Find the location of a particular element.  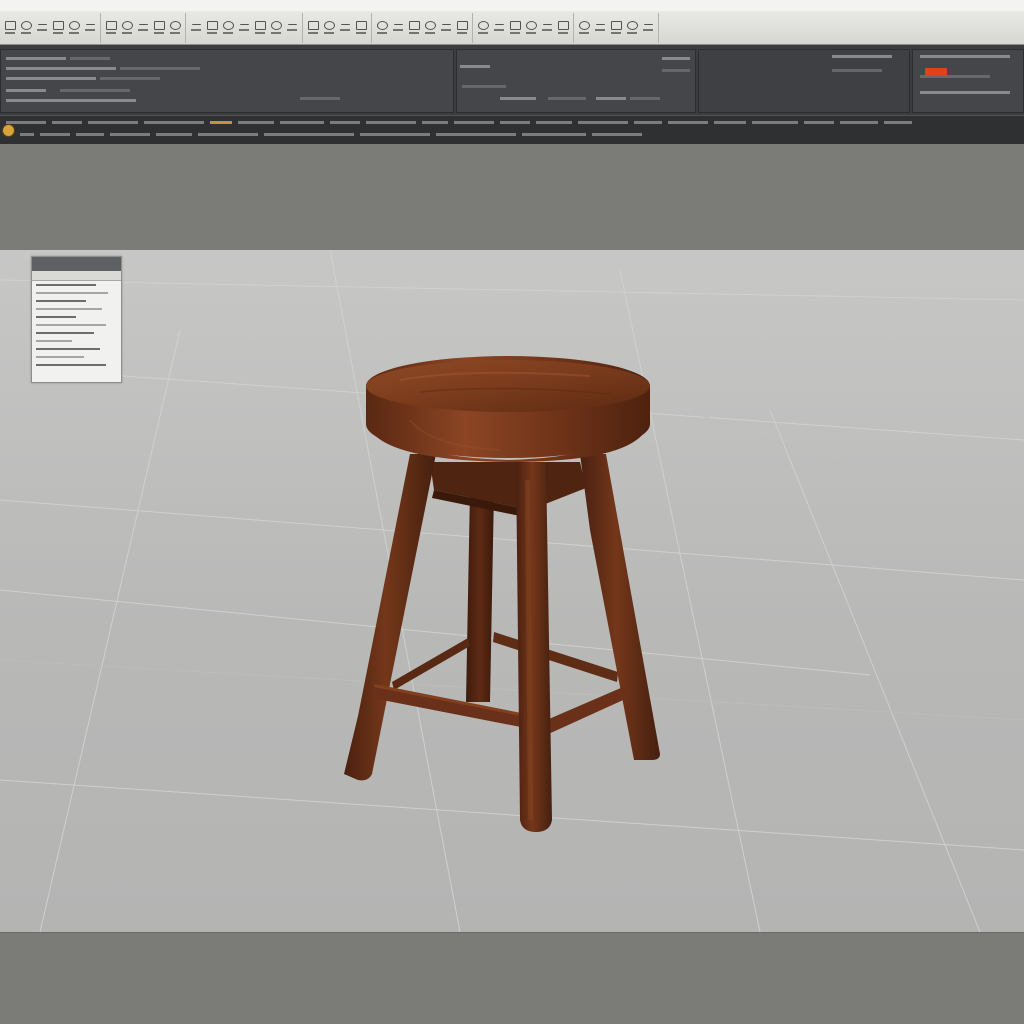

weld-button is located at coordinates (292, 28).